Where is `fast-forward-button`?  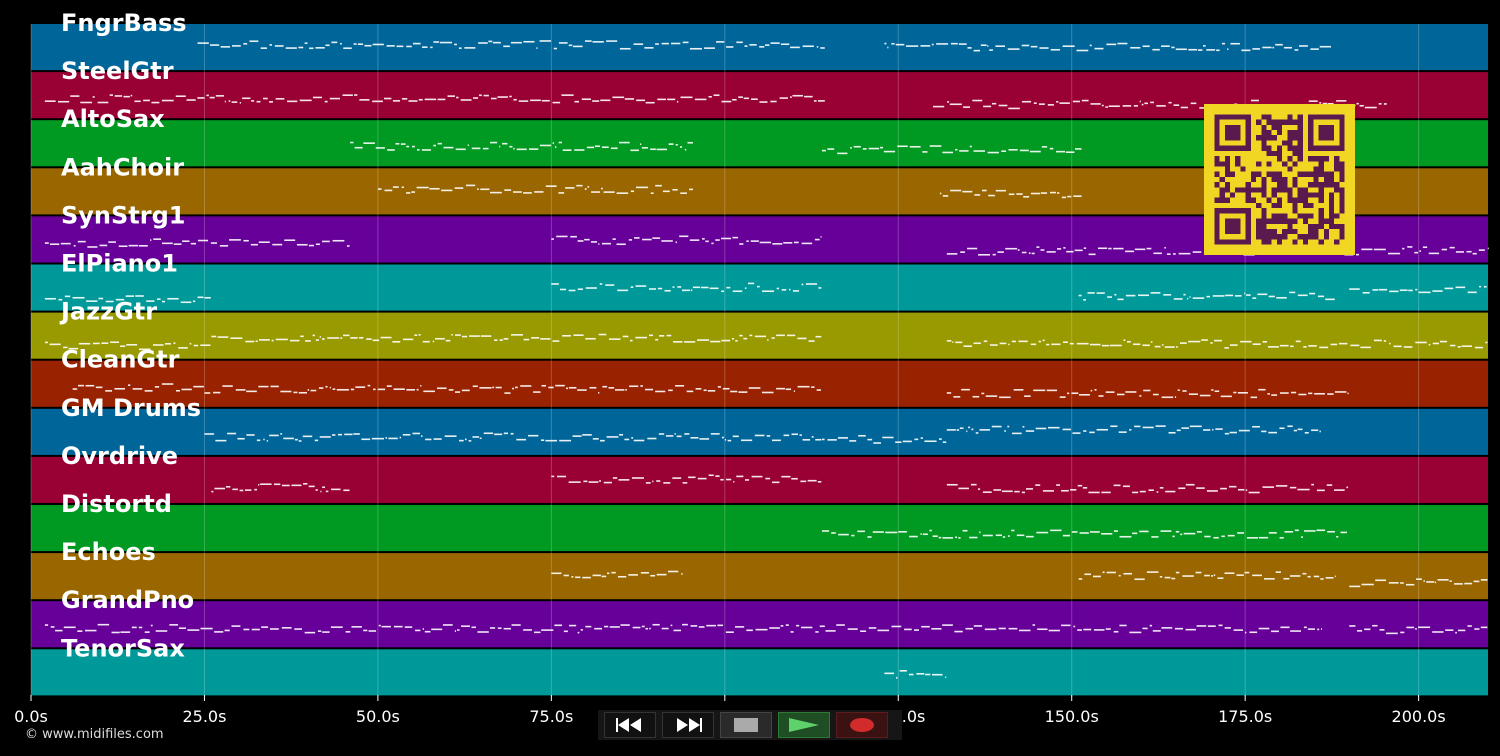 fast-forward-button is located at coordinates (688, 725).